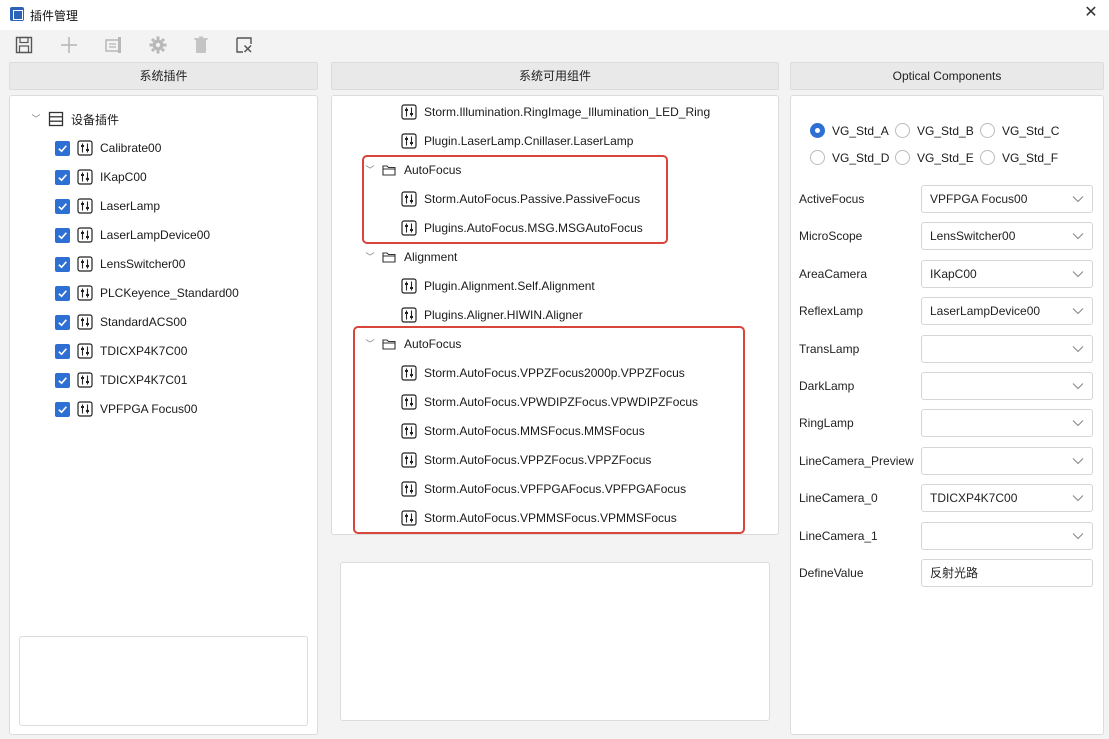 This screenshot has height=739, width=1109. What do you see at coordinates (509, 286) in the screenshot?
I see `component-item-label: Plugin.Alignment.Self.Alignment` at bounding box center [509, 286].